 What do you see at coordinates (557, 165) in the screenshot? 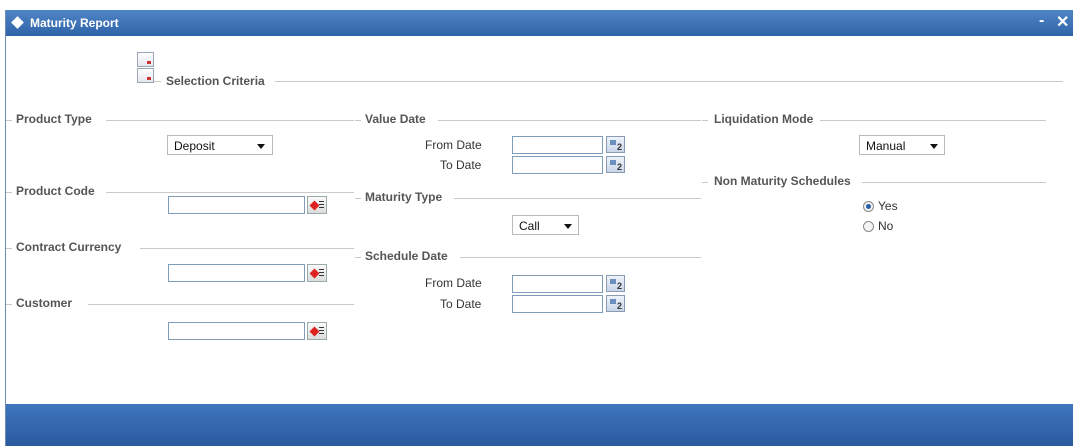
I see `value-to-date-input` at bounding box center [557, 165].